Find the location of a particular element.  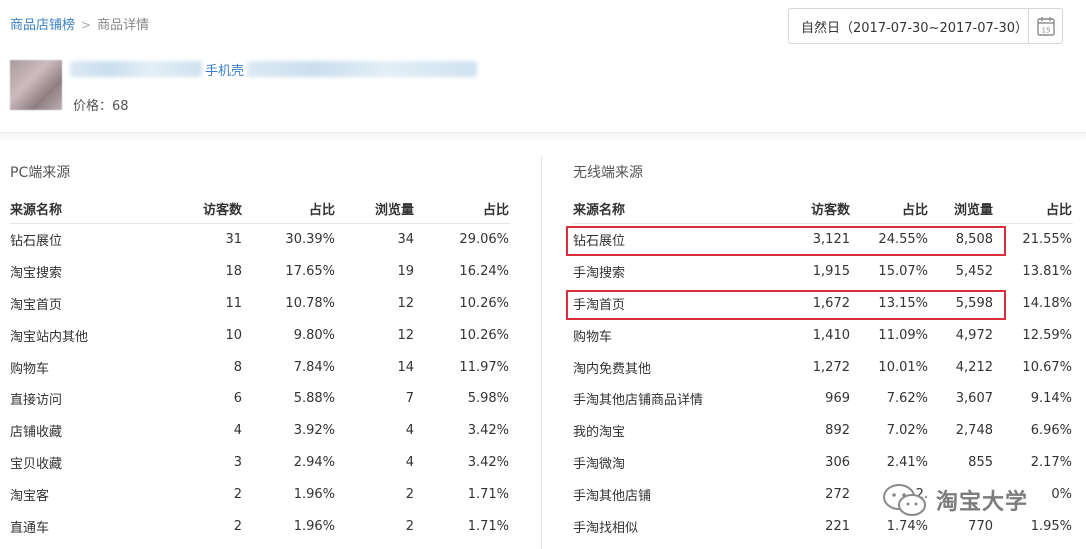

source-name: 淘宝客 is located at coordinates (30, 496).